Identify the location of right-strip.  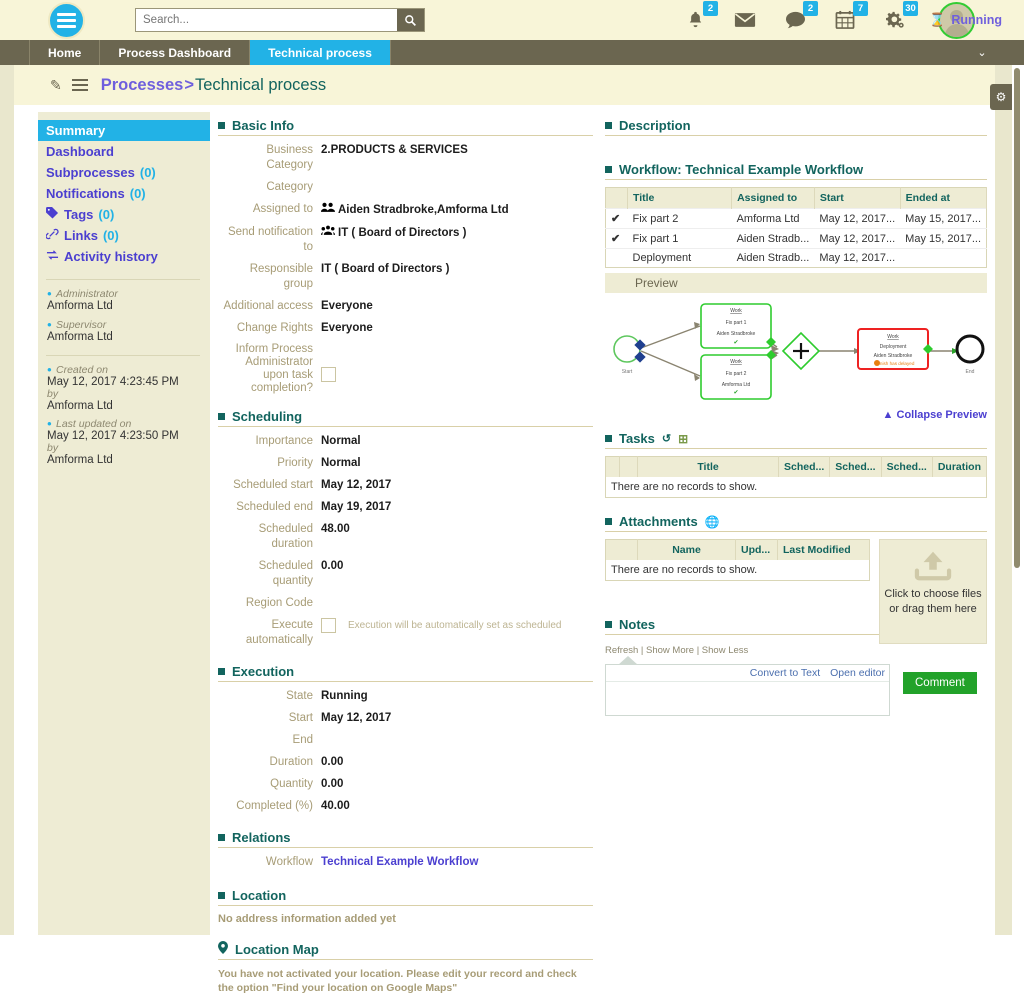
(1003, 500).